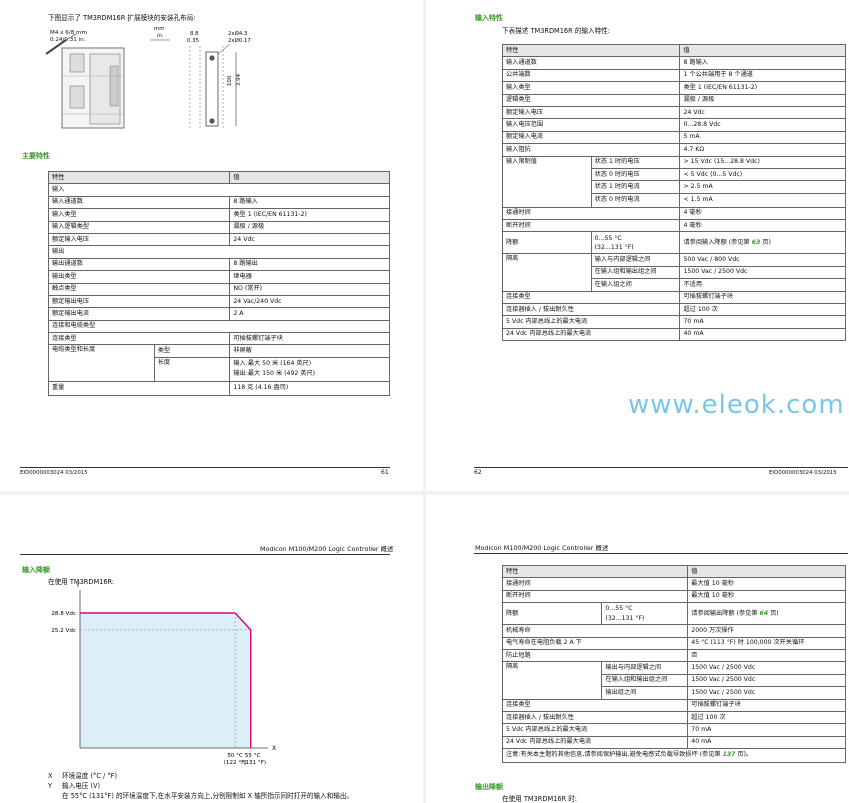 The image size is (849, 803). Describe the element at coordinates (63, 614) in the screenshot. I see `y-tick-label: 28.8 Vdc` at that location.